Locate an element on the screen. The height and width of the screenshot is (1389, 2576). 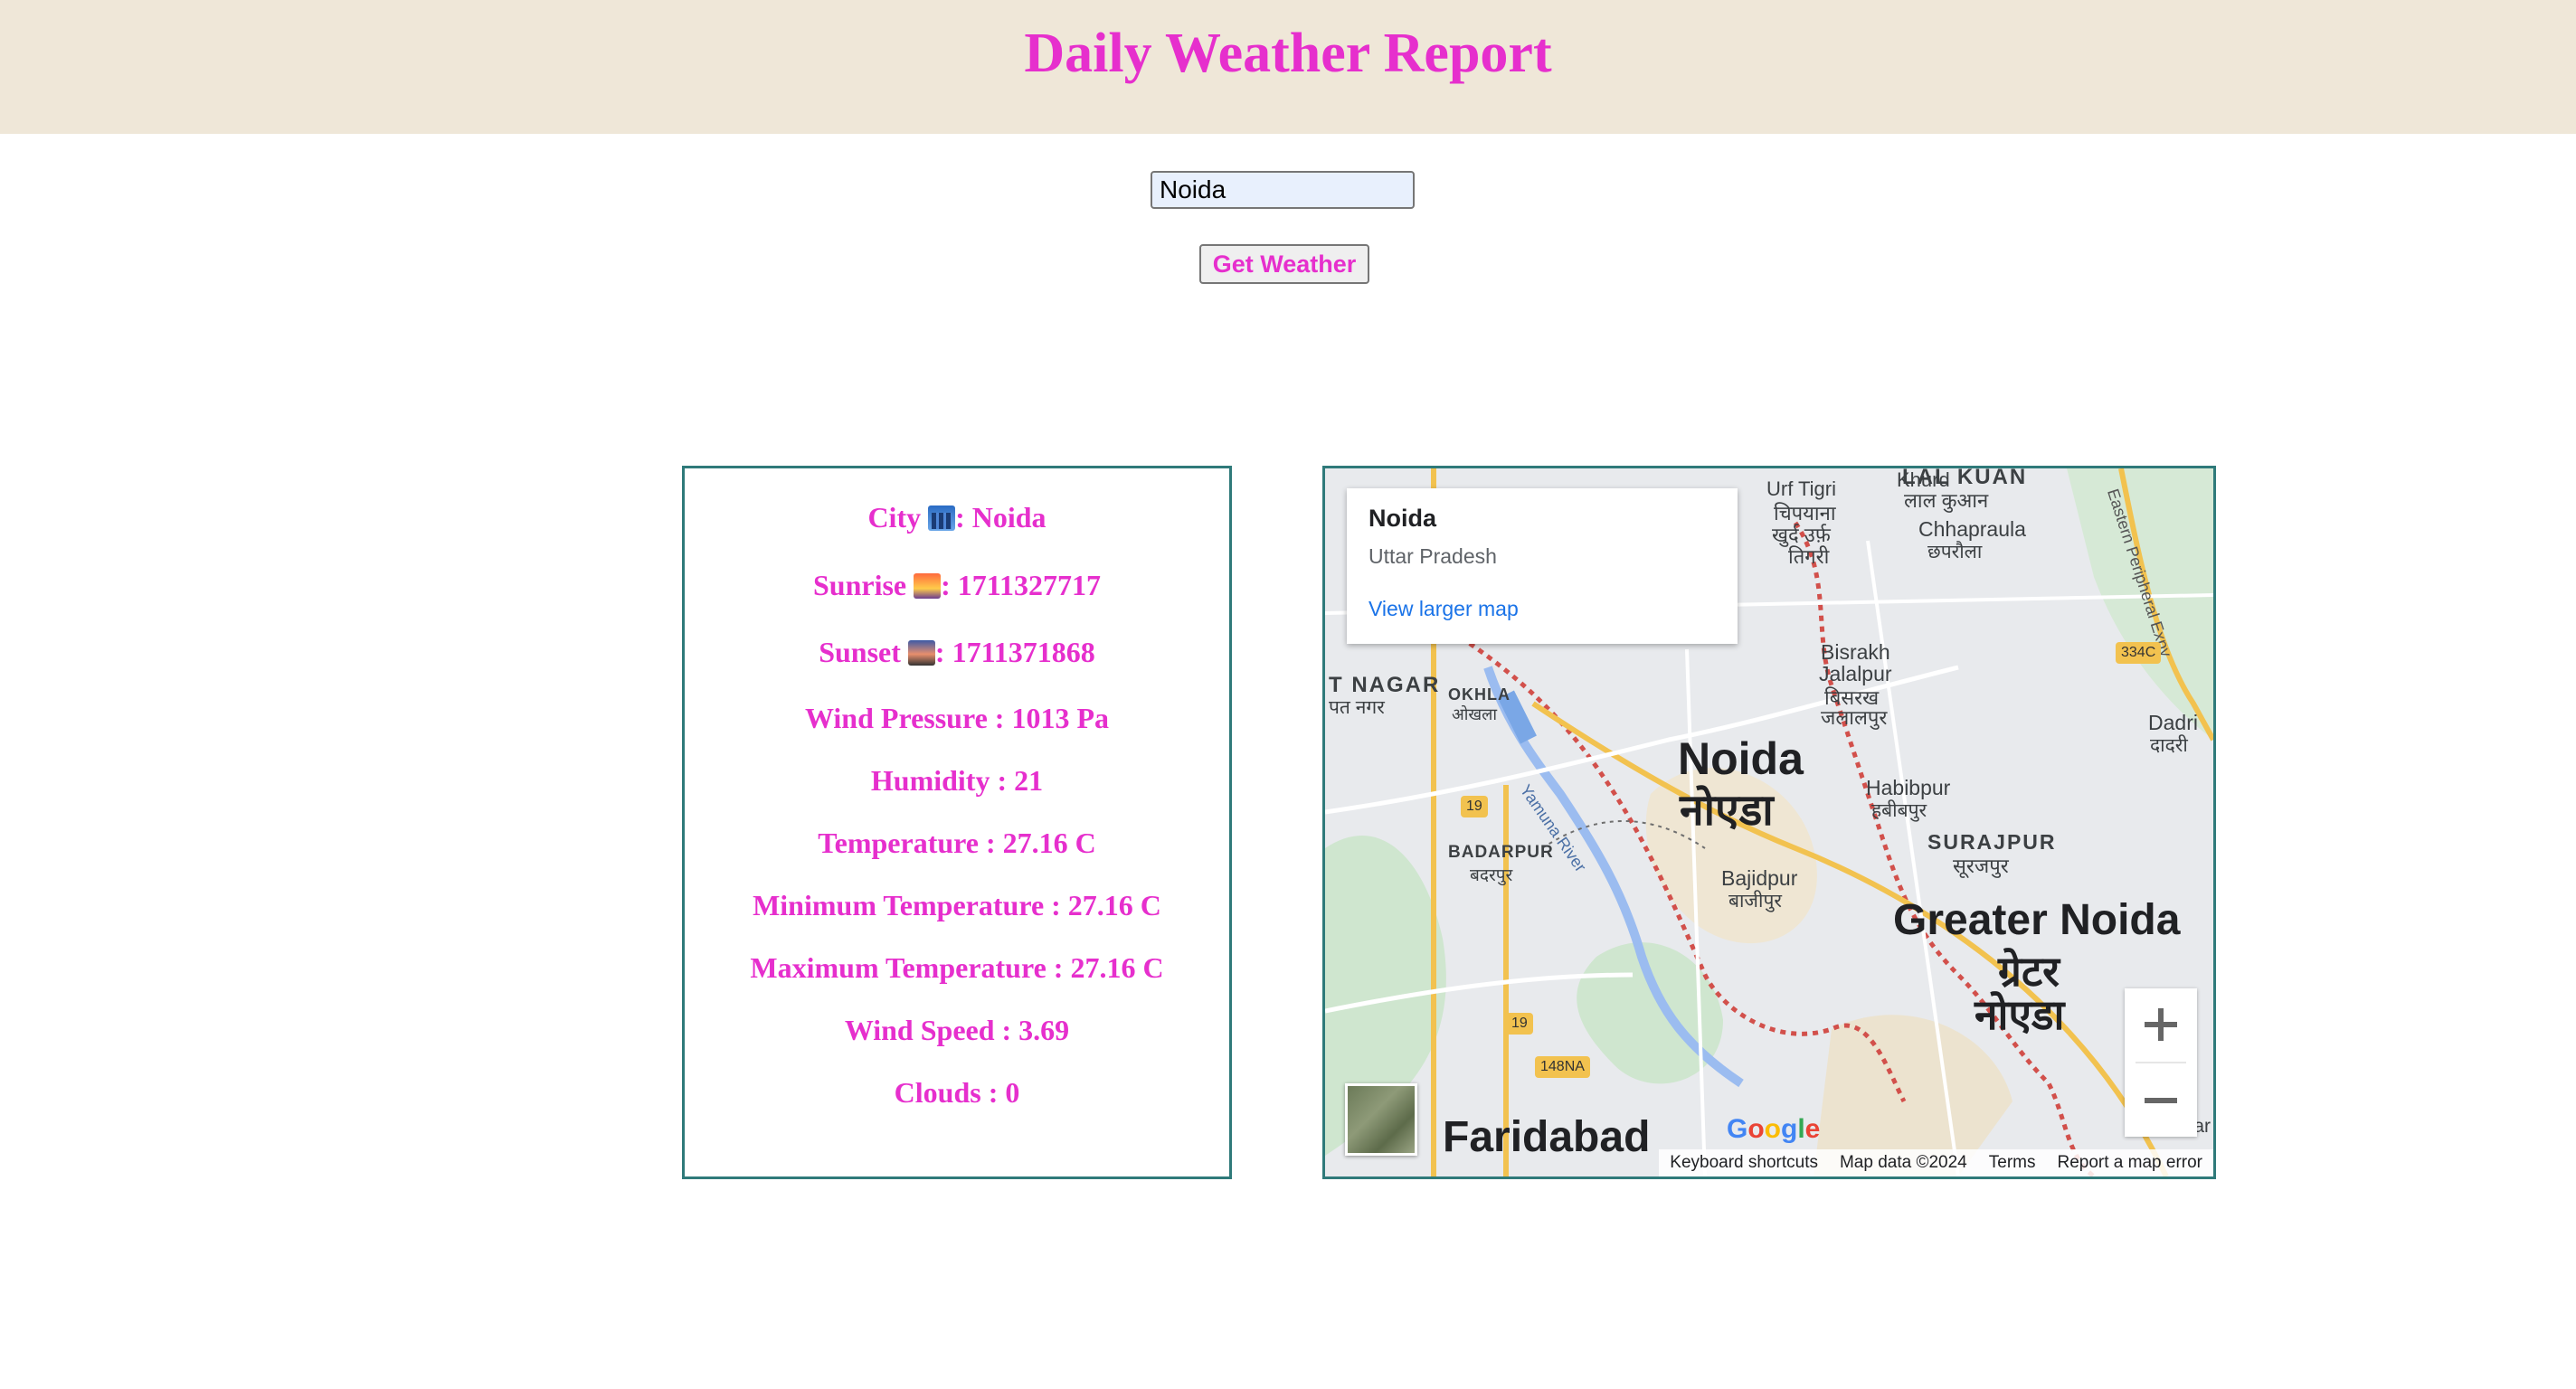
map-label-okhla-hindi: ओखला is located at coordinates (1475, 714).